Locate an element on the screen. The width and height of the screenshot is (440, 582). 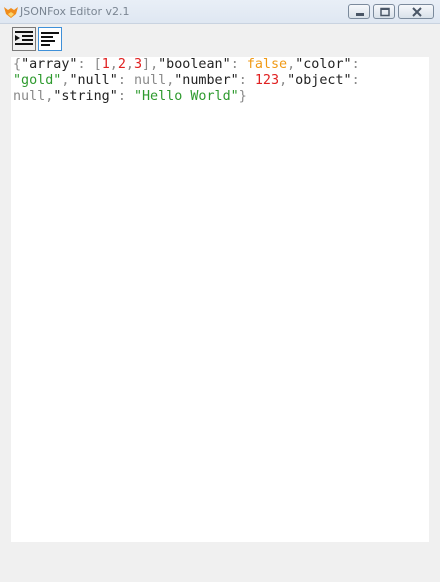
minimize-icon is located at coordinates (360, 14).